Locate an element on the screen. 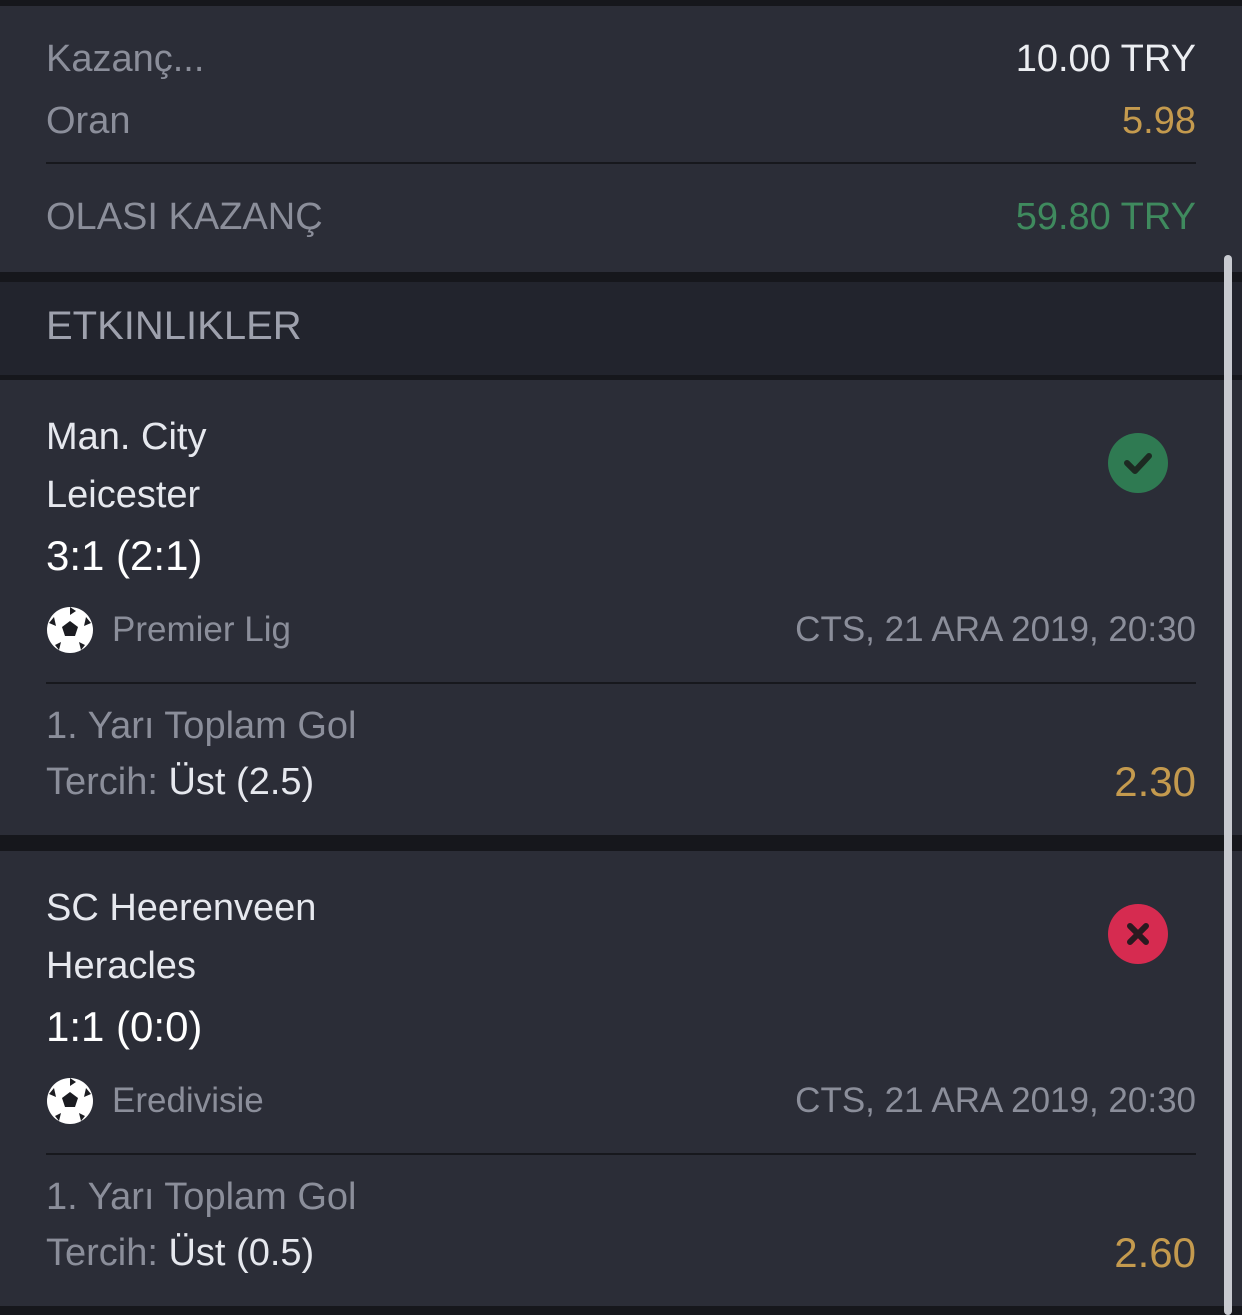 The image size is (1242, 1315). odds-label: Oran is located at coordinates (88, 120).